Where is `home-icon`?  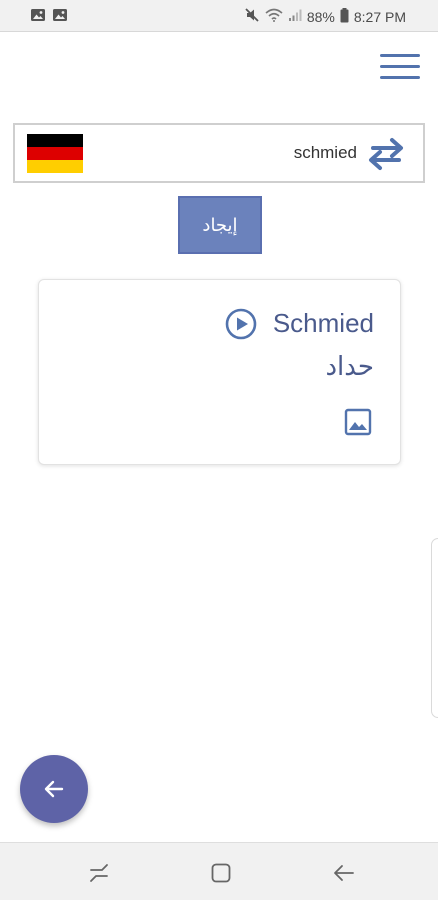 home-icon is located at coordinates (221, 873).